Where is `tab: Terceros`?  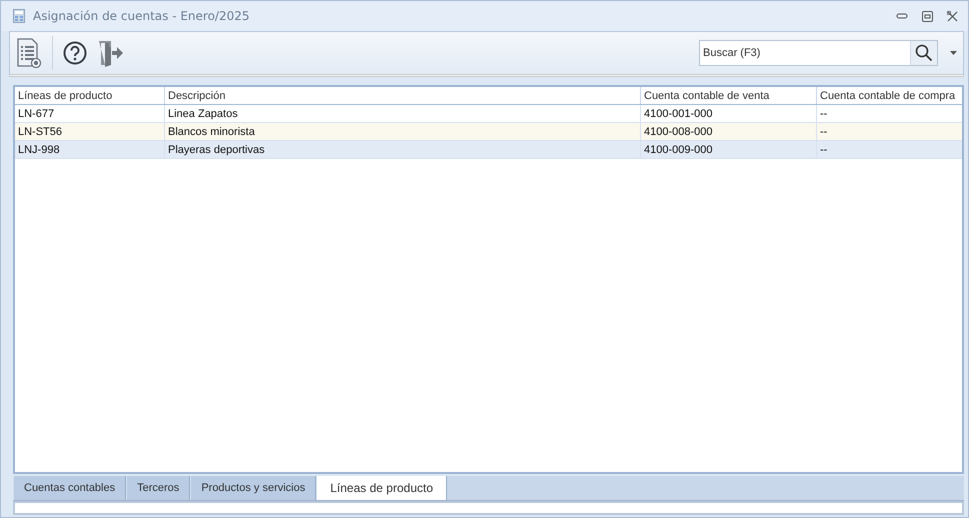 tab: Terceros is located at coordinates (158, 488).